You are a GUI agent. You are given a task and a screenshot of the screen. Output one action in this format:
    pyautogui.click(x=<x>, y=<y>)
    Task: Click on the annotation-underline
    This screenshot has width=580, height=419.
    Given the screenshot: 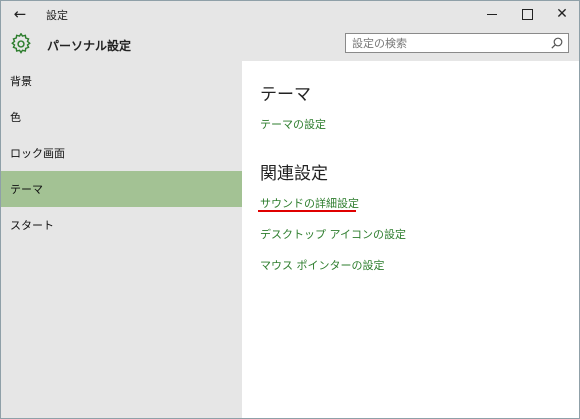 What is the action you would take?
    pyautogui.click(x=307, y=211)
    